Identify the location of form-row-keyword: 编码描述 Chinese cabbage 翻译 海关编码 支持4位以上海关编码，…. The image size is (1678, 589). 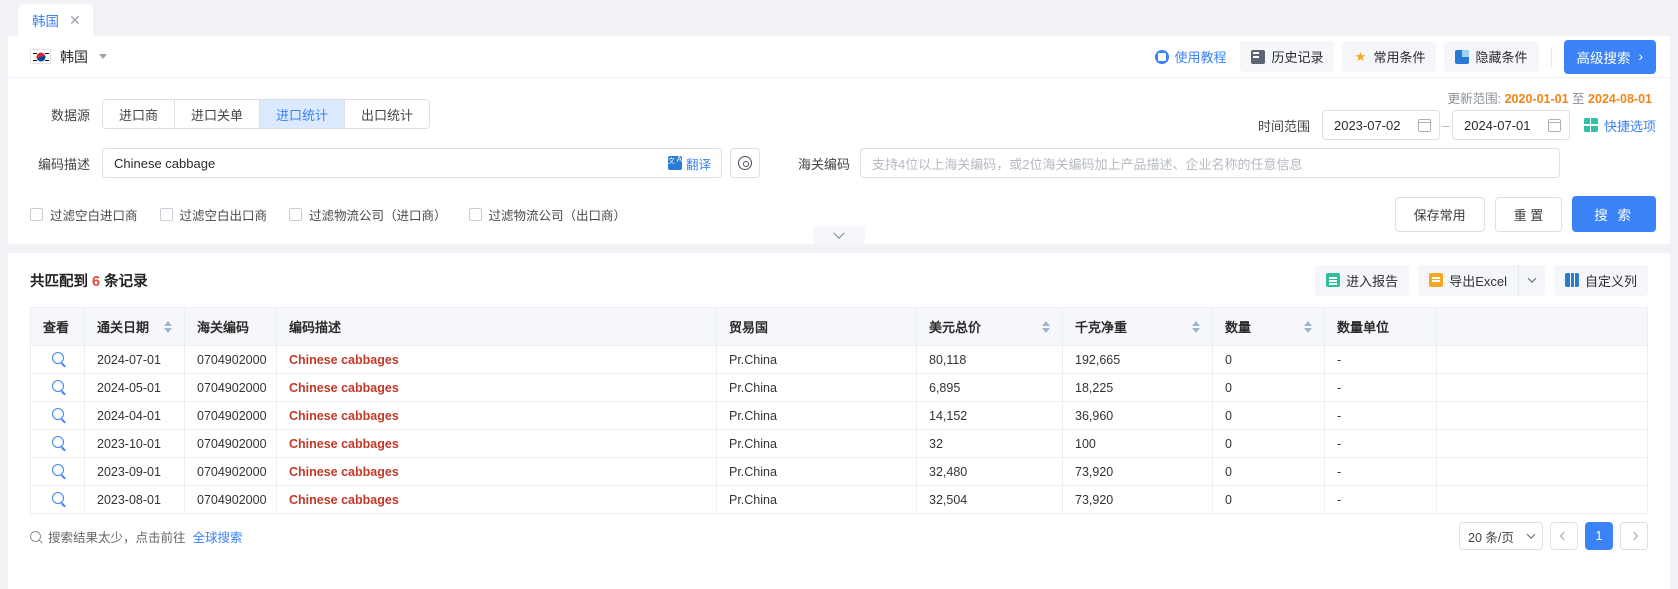
(843, 163).